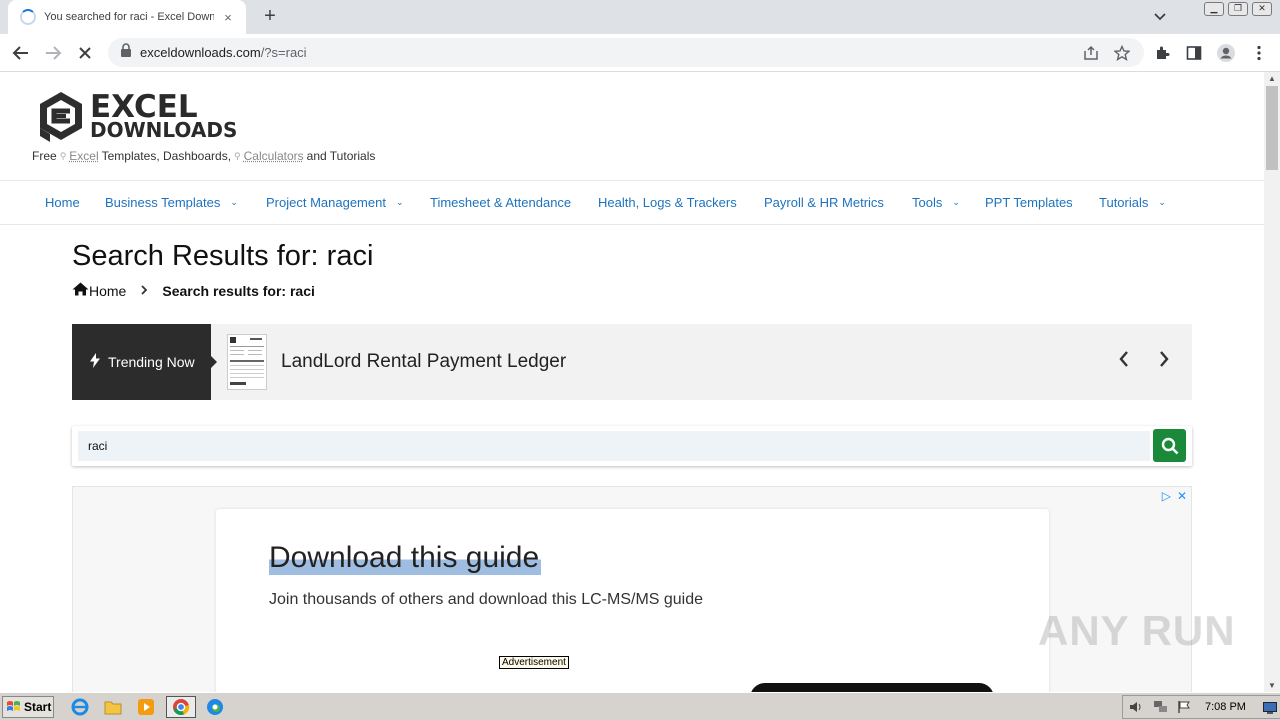 The width and height of the screenshot is (1280, 720). Describe the element at coordinates (126, 52) in the screenshot. I see `lock-icon` at that location.